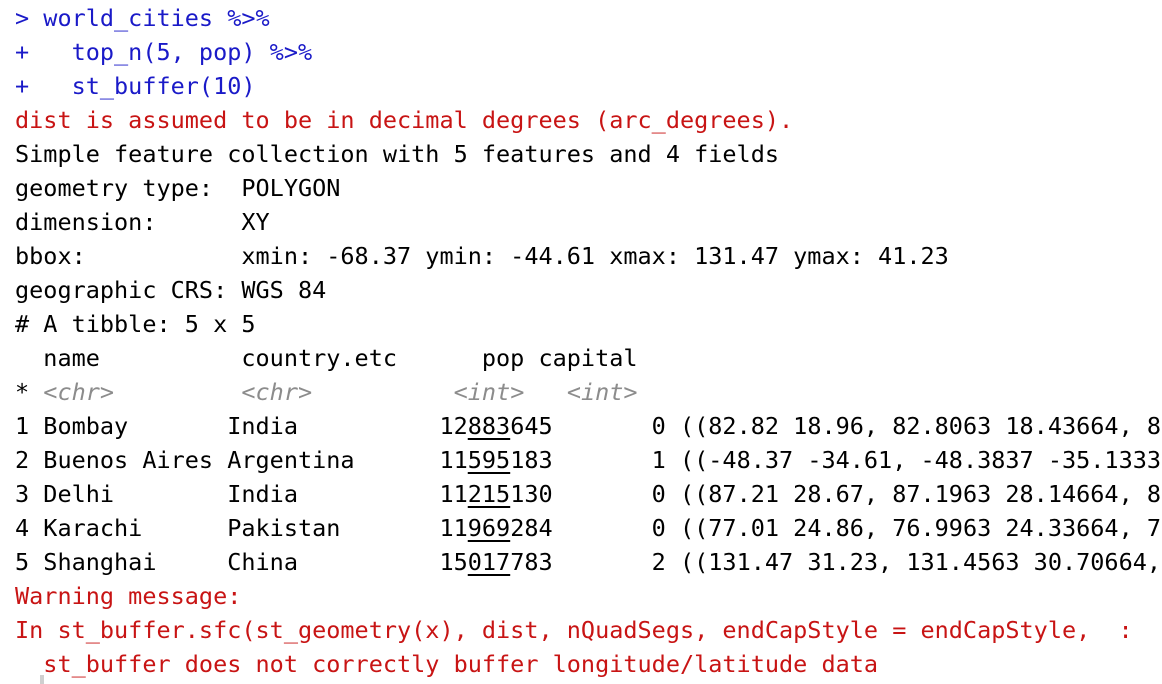  I want to click on table-column-header: name country.etc pop capital, so click(326, 358).